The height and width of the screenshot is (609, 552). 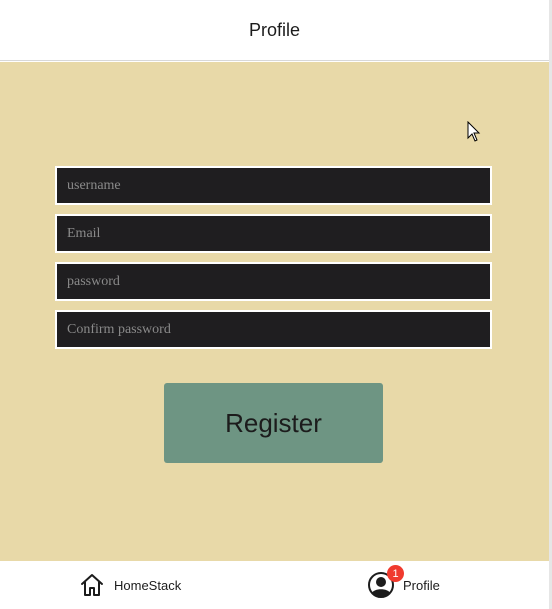 What do you see at coordinates (148, 585) in the screenshot?
I see `tab-homestack-label: HomeStack` at bounding box center [148, 585].